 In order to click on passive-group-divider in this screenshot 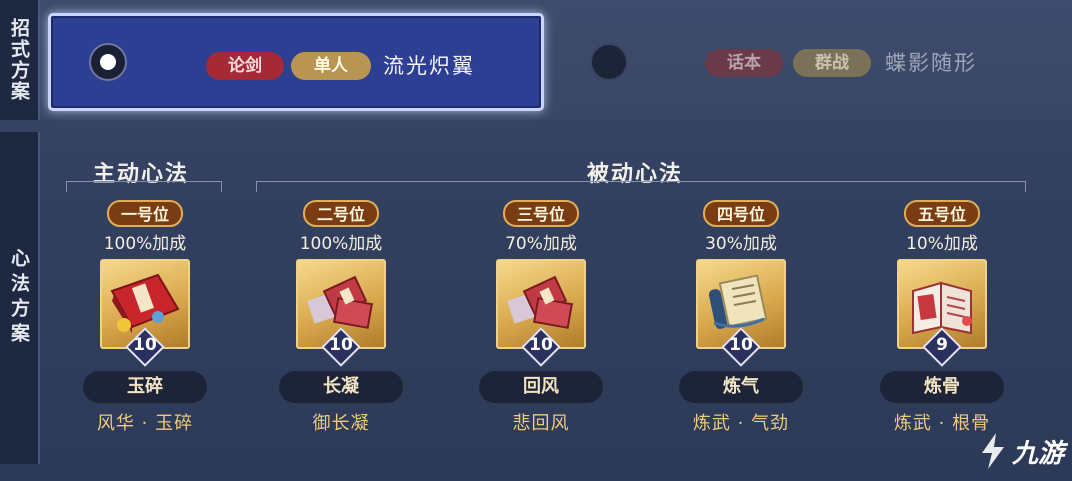, I will do `click(641, 186)`.